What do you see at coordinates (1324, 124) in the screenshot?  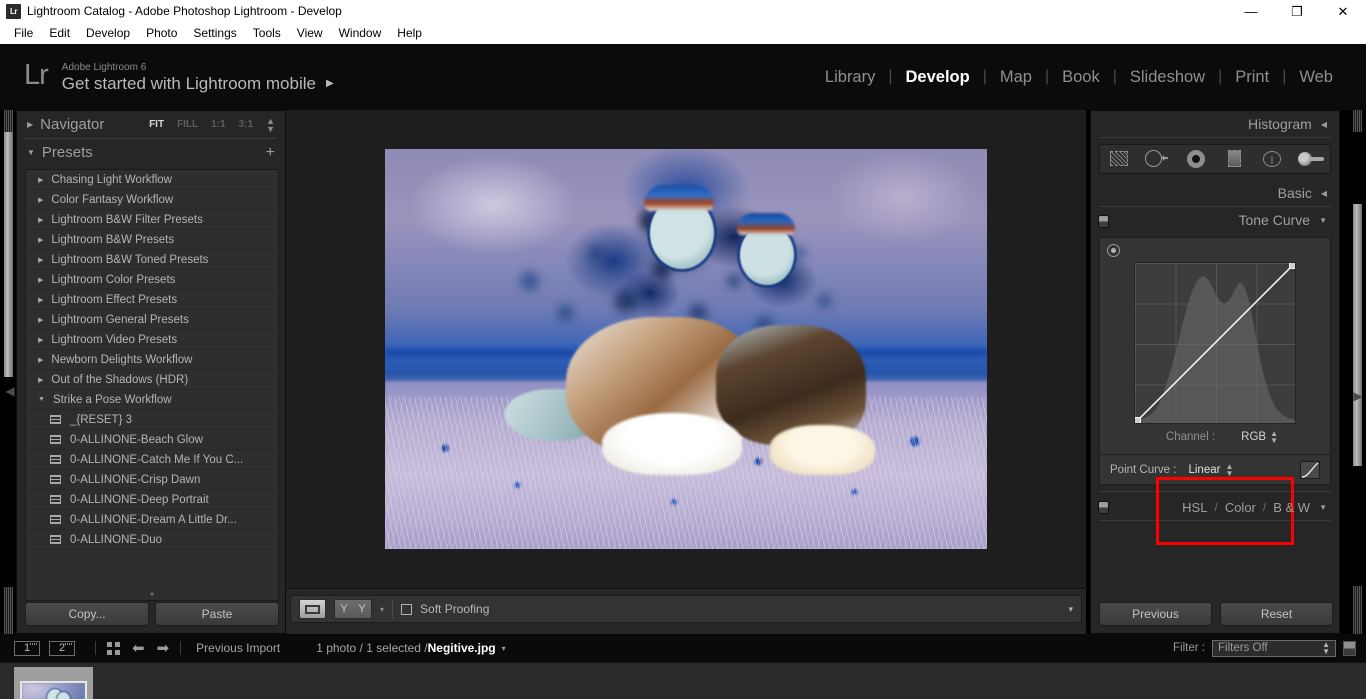 I see `histogram-triangle-icon: ◀` at bounding box center [1324, 124].